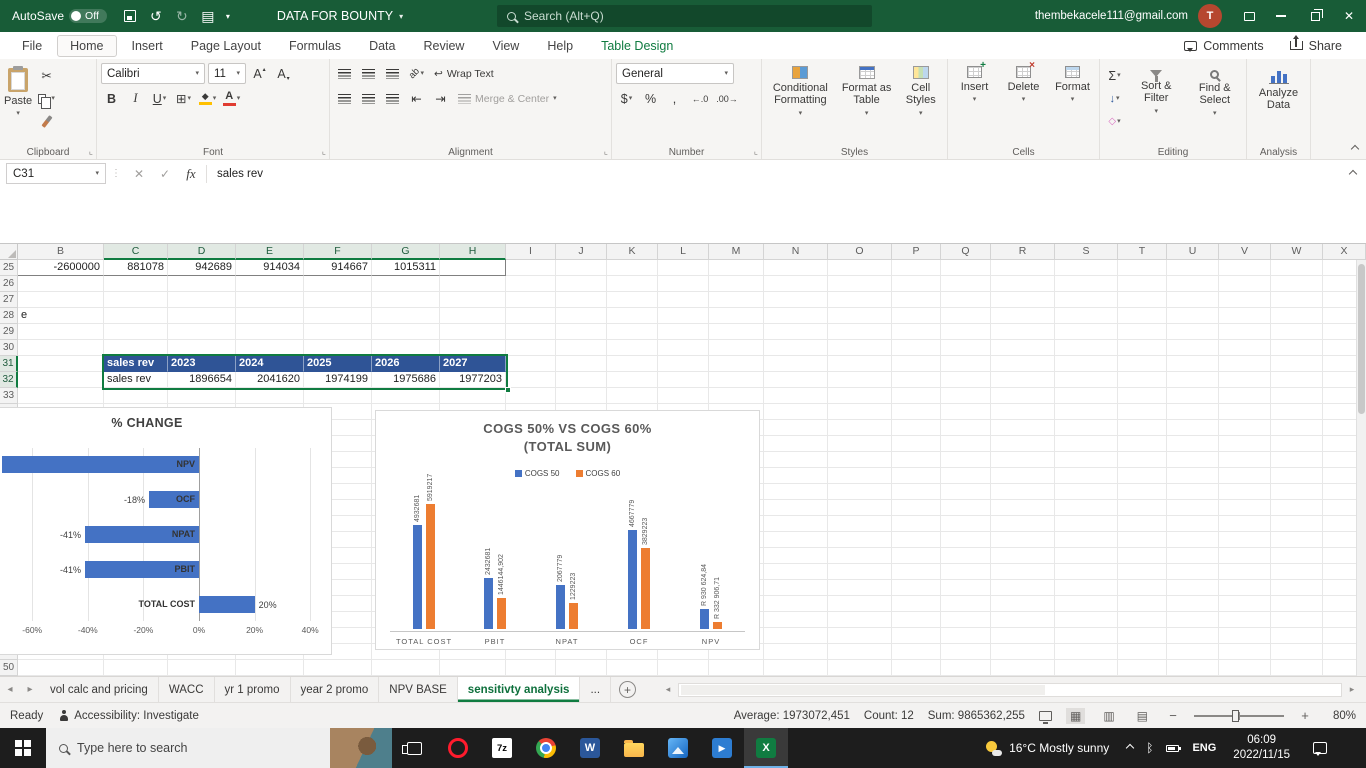  I want to click on cell-K50, so click(632, 668).